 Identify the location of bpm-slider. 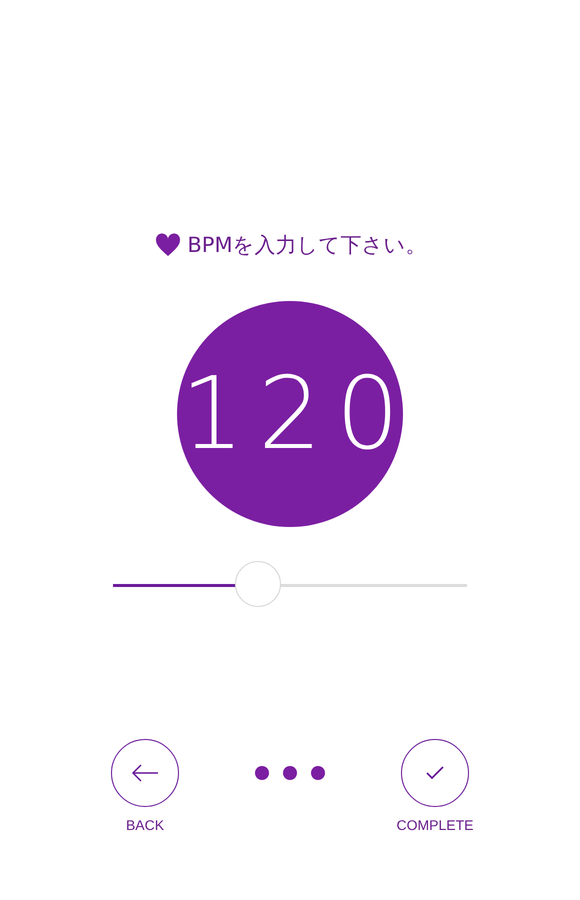
(290, 586).